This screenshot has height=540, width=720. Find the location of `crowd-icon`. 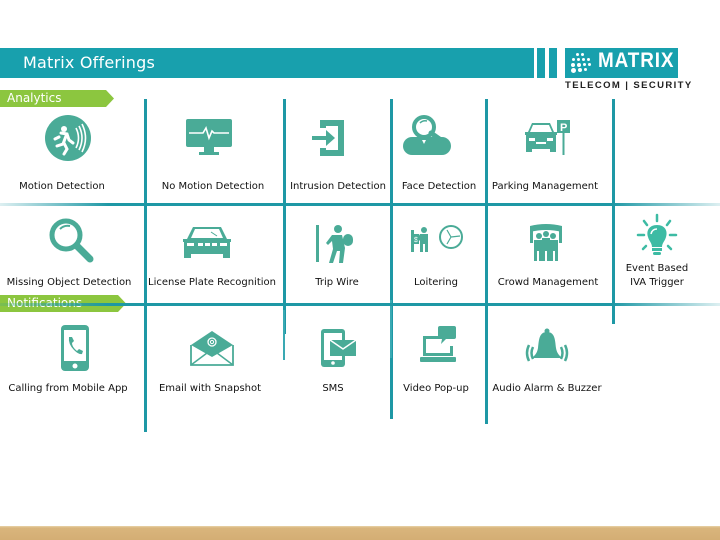

crowd-icon is located at coordinates (546, 242).